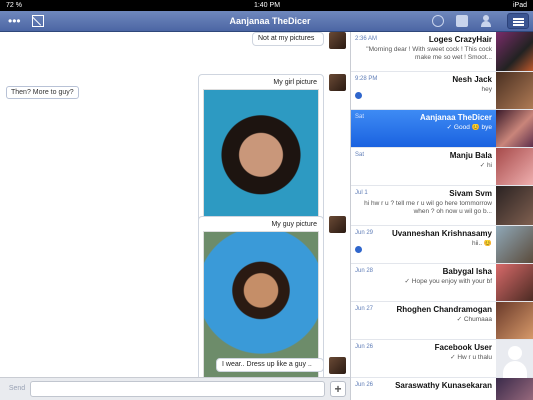 Image resolution: width=533 pixels, height=400 pixels. I want to click on navigation-bar: ••• Aanjanaa TheDicer, so click(266, 21).